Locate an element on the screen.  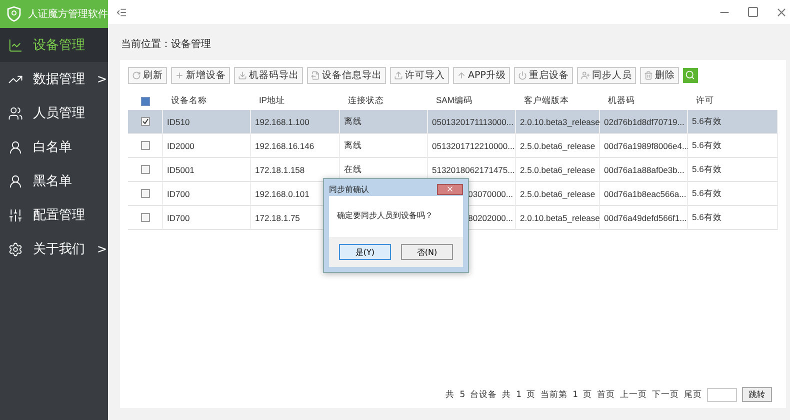
shield-logo-icon is located at coordinates (14, 14).